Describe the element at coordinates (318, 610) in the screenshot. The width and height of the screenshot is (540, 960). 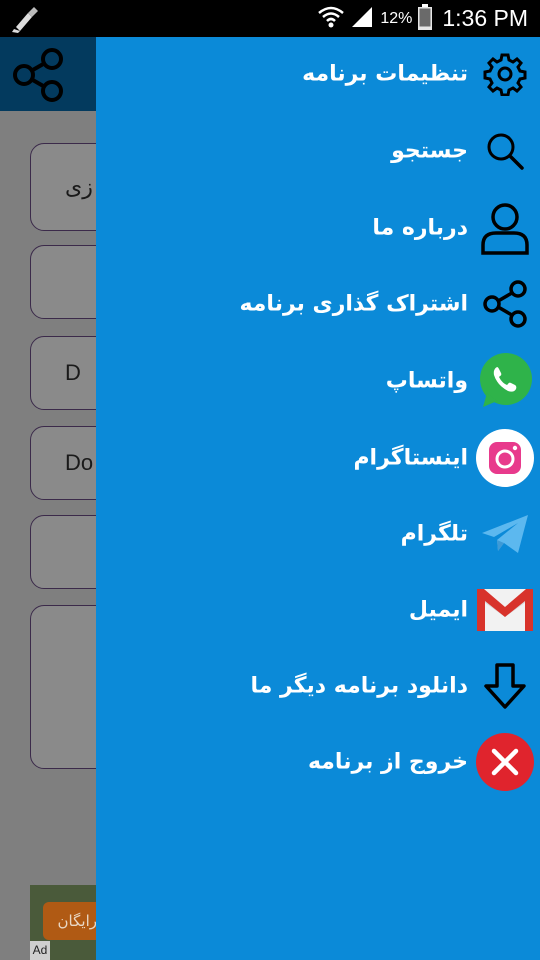
I see `menu-item-email: ایمیل` at that location.